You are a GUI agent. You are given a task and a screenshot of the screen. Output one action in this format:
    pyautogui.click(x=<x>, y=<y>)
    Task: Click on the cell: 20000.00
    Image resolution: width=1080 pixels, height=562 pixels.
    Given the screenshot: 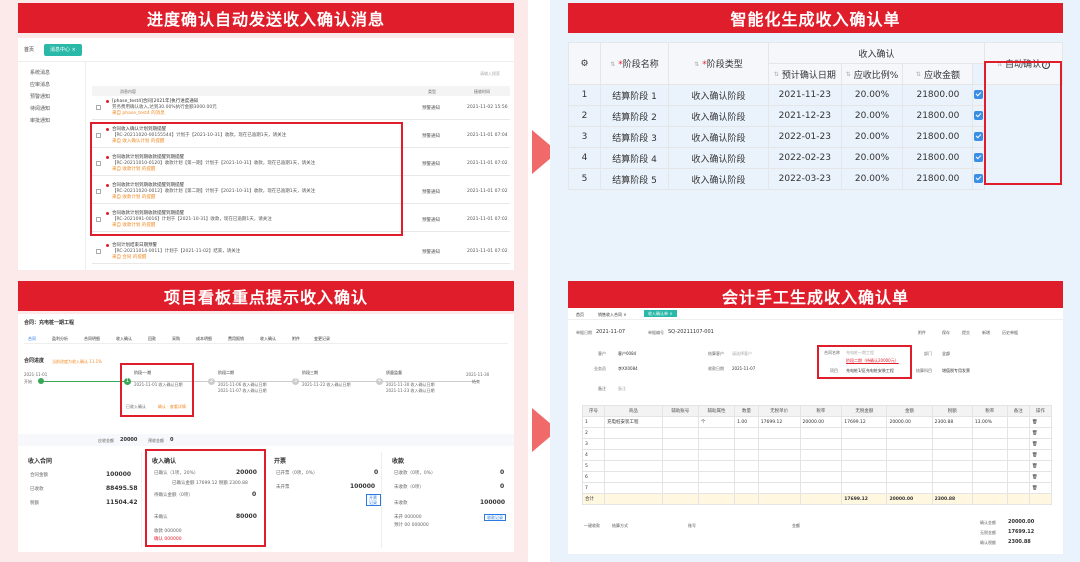 What is the action you would take?
    pyautogui.click(x=821, y=422)
    